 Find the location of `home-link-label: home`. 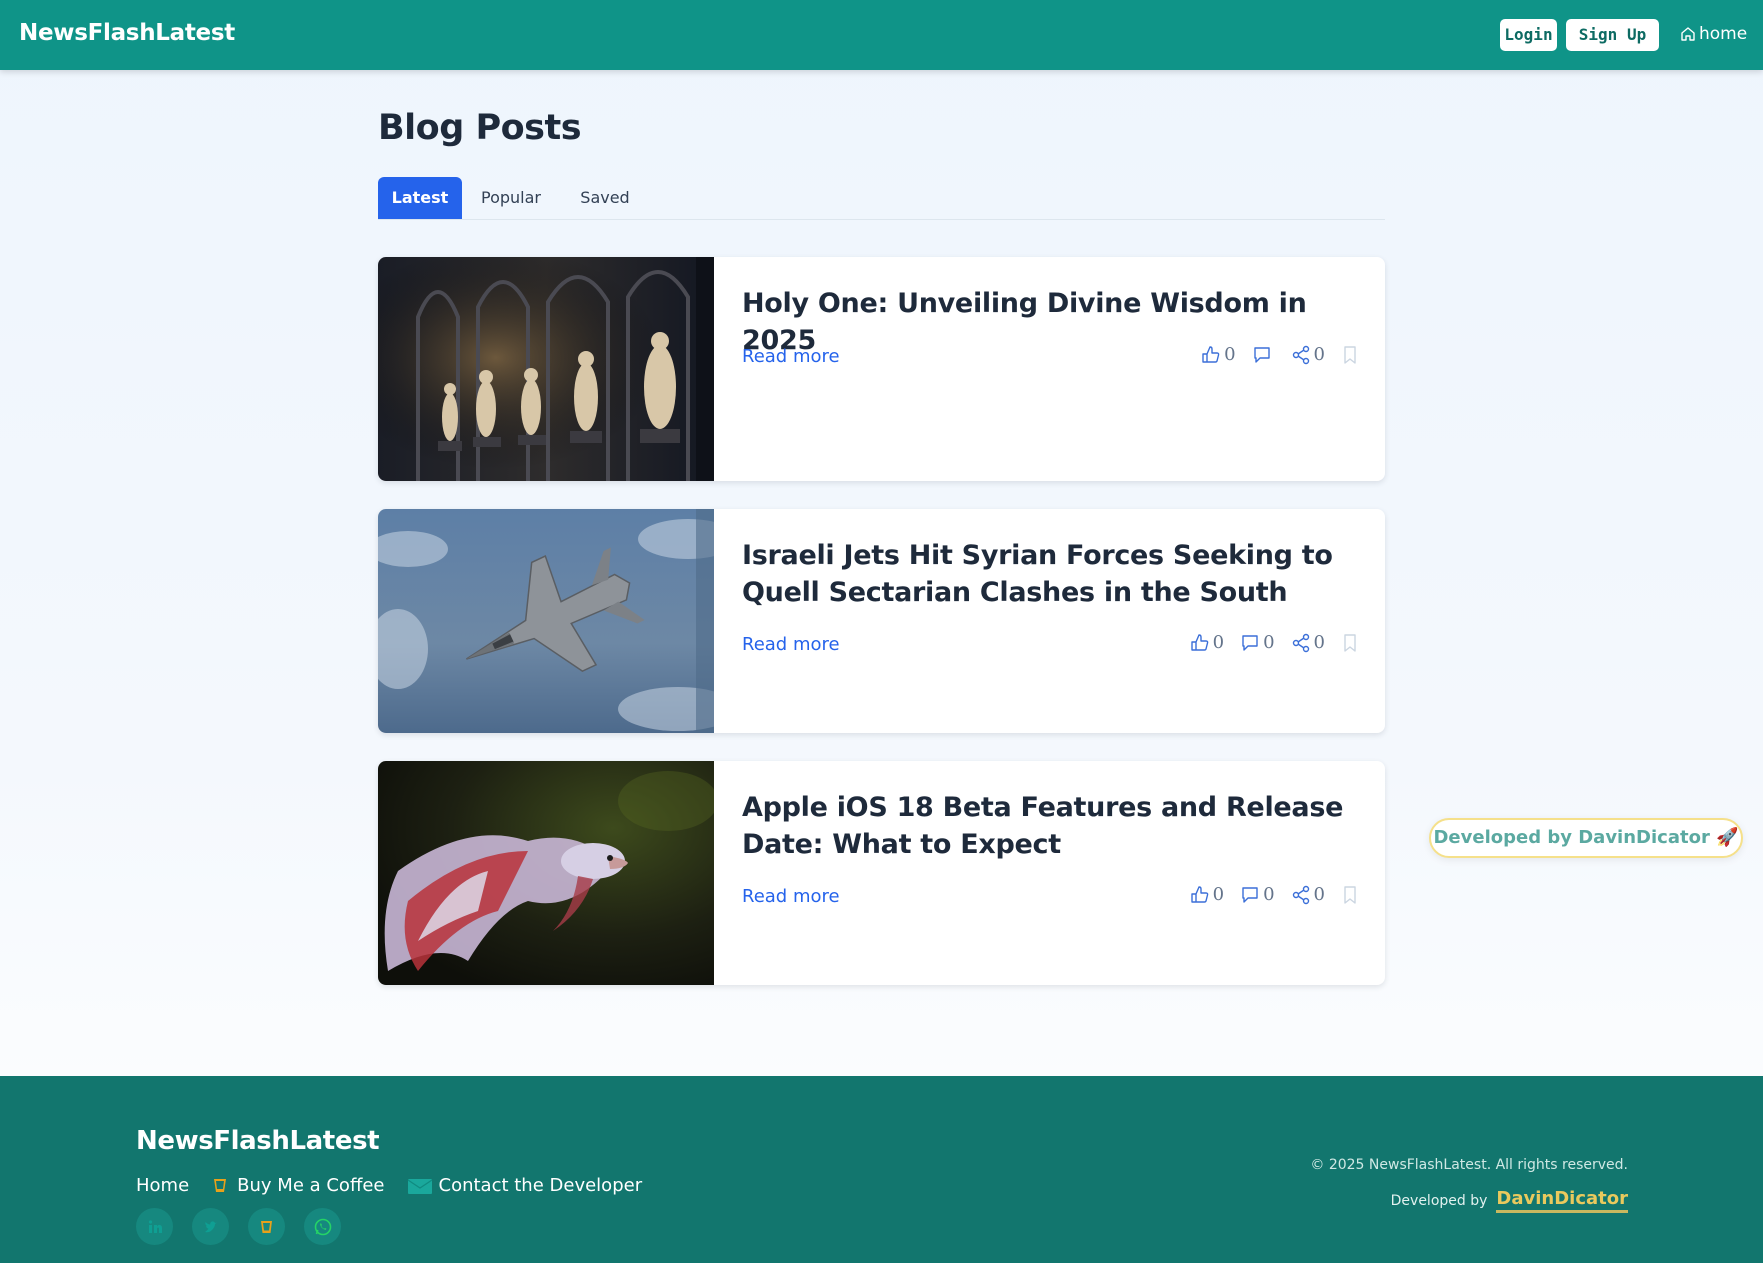

home-link-label: home is located at coordinates (1723, 34).